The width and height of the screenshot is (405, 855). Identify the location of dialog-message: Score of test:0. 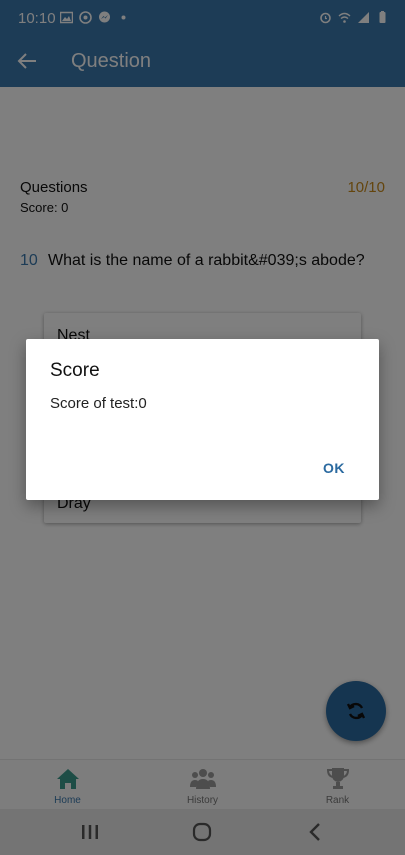
(98, 403).